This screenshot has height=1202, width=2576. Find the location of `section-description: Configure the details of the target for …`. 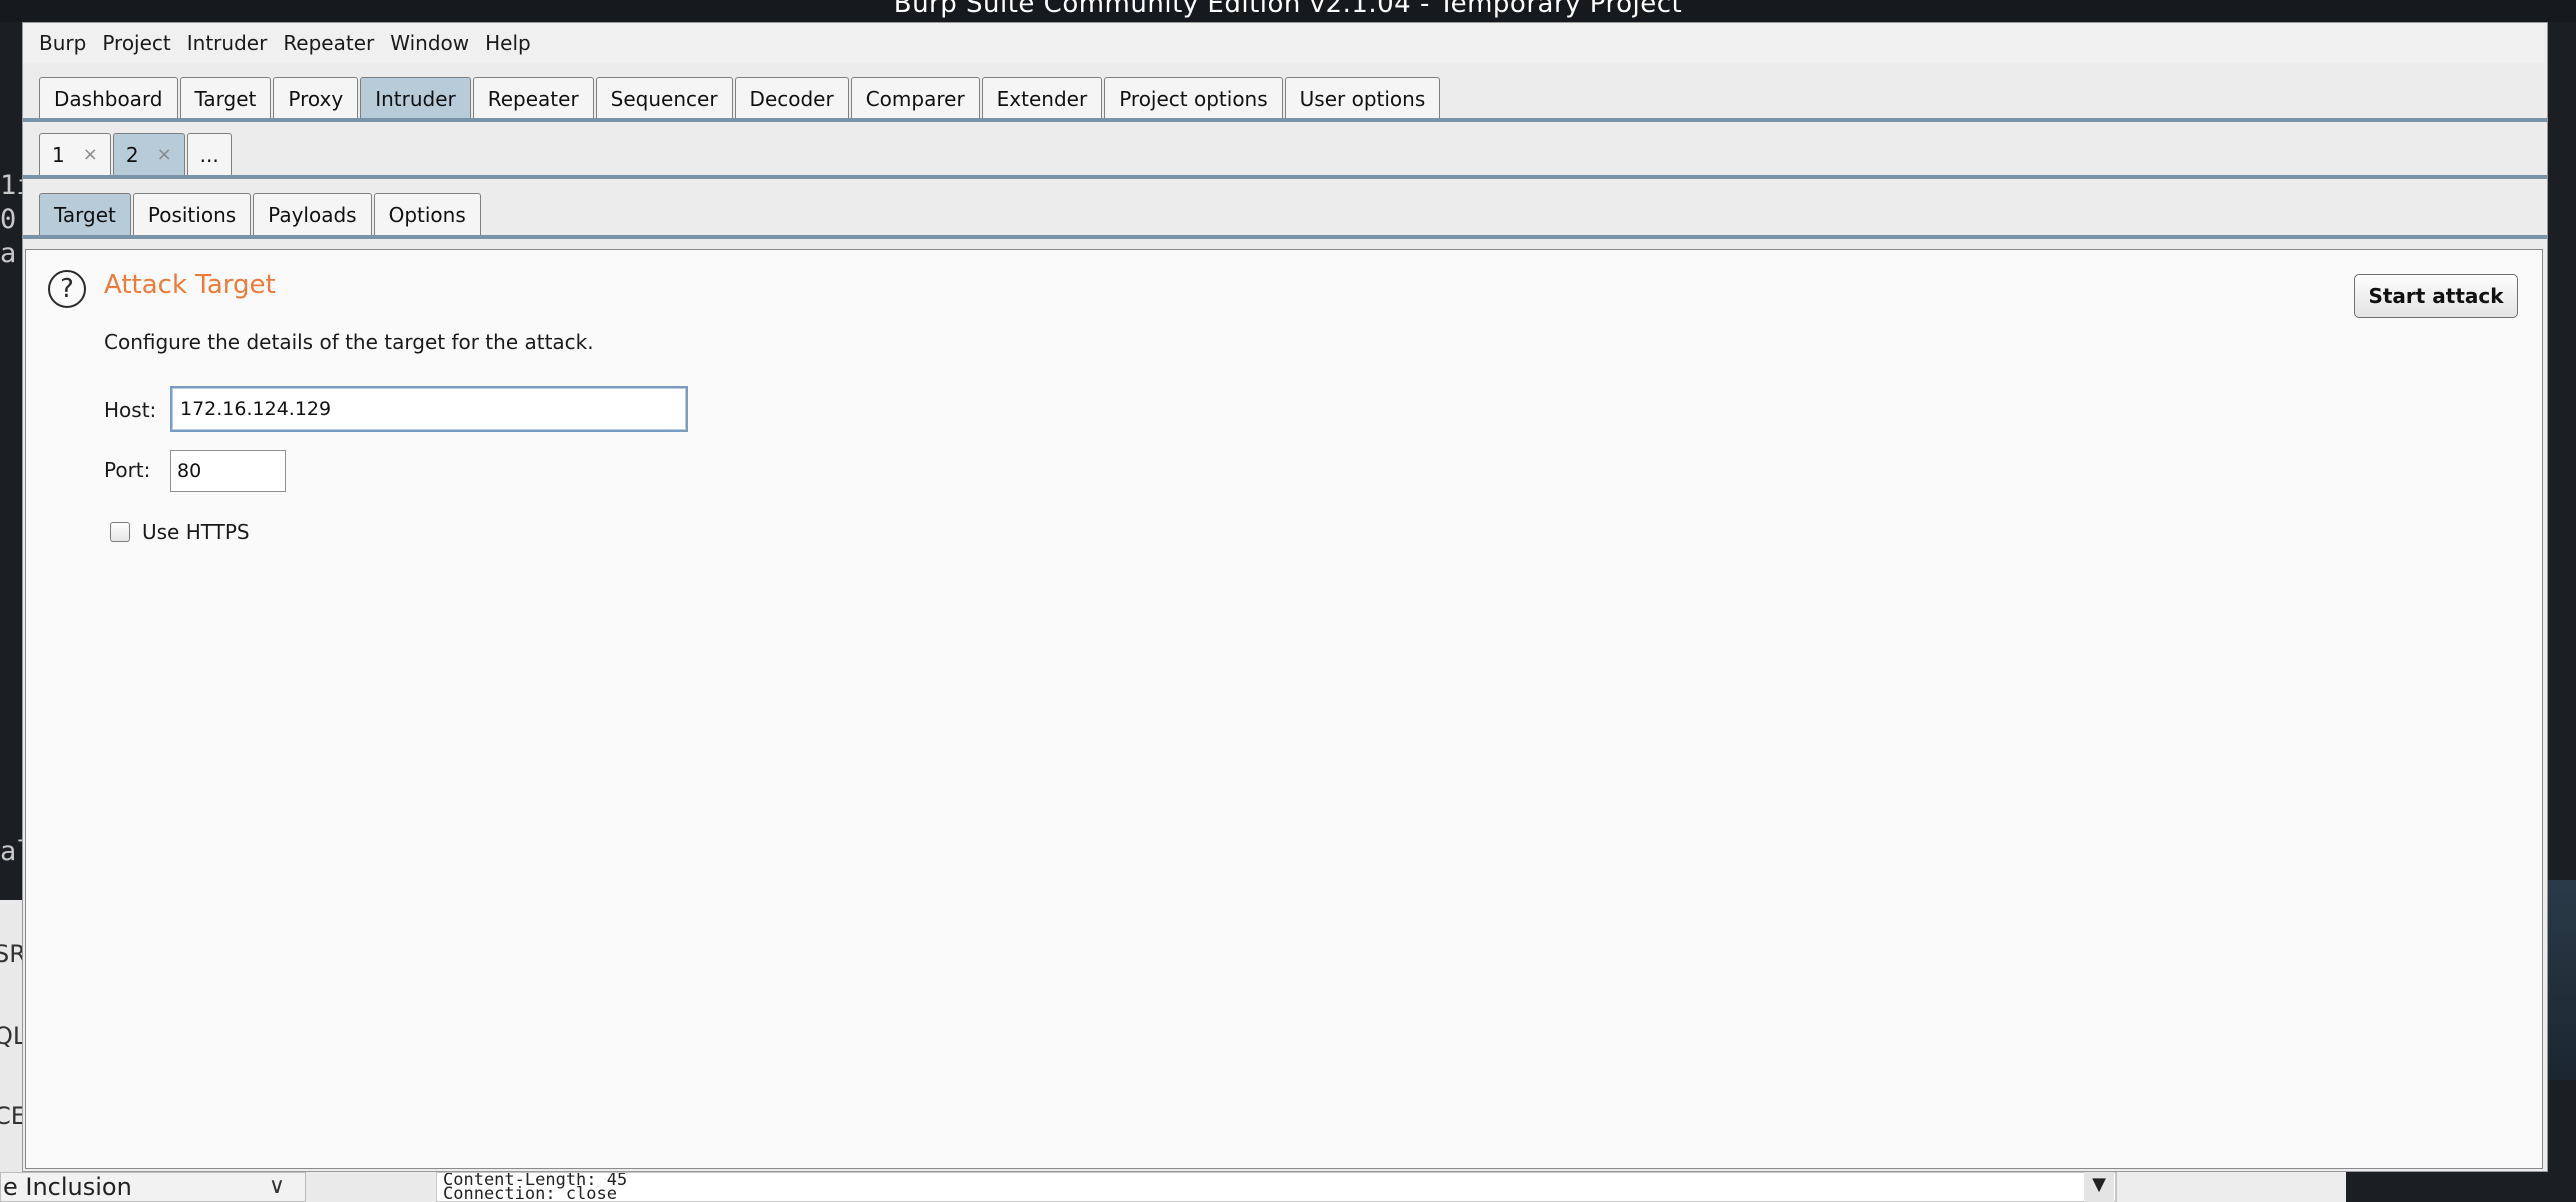

section-description: Configure the details of the target for … is located at coordinates (349, 342).